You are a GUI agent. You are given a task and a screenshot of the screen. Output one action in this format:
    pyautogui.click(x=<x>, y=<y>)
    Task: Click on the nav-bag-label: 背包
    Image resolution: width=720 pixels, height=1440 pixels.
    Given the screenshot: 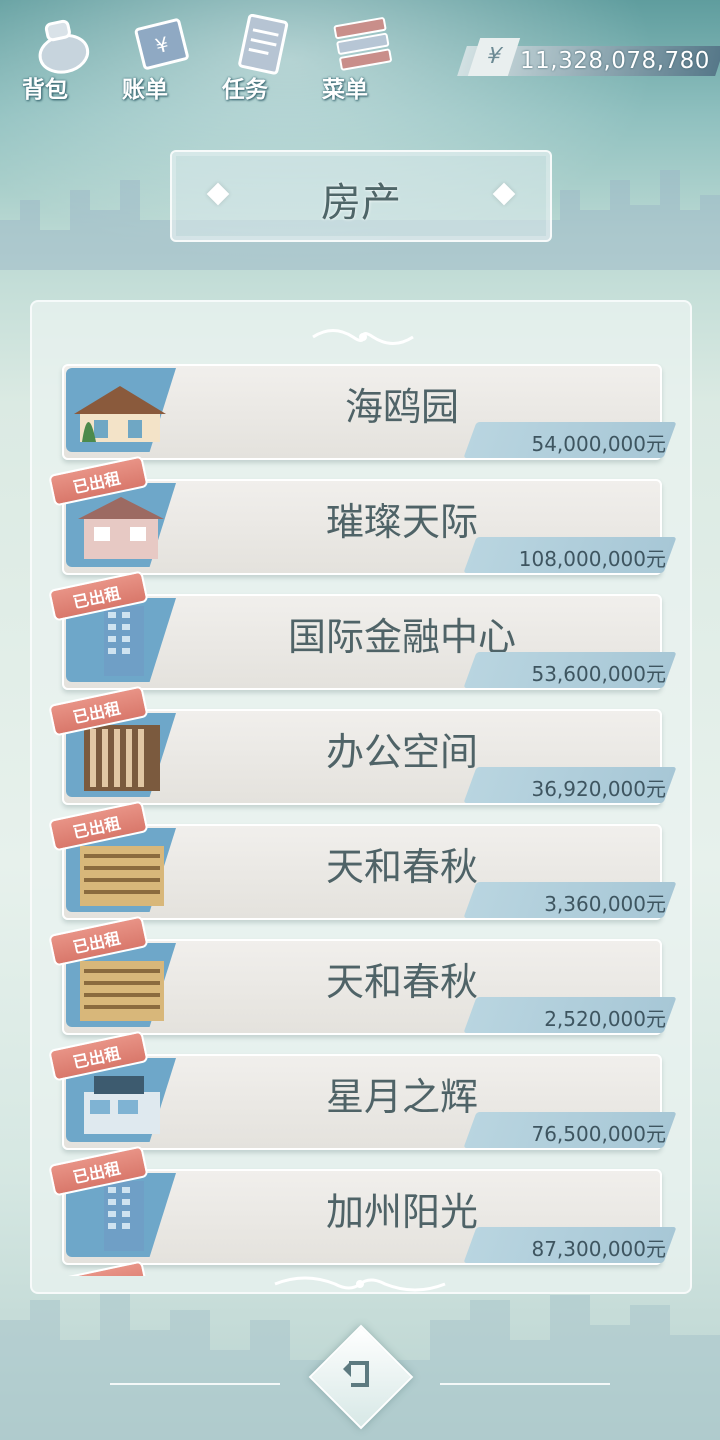 What is the action you would take?
    pyautogui.click(x=45, y=90)
    